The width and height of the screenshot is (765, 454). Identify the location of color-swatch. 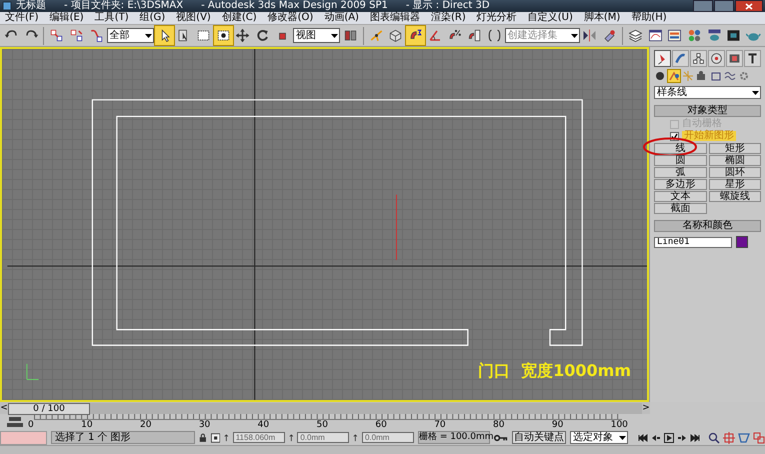
(742, 242).